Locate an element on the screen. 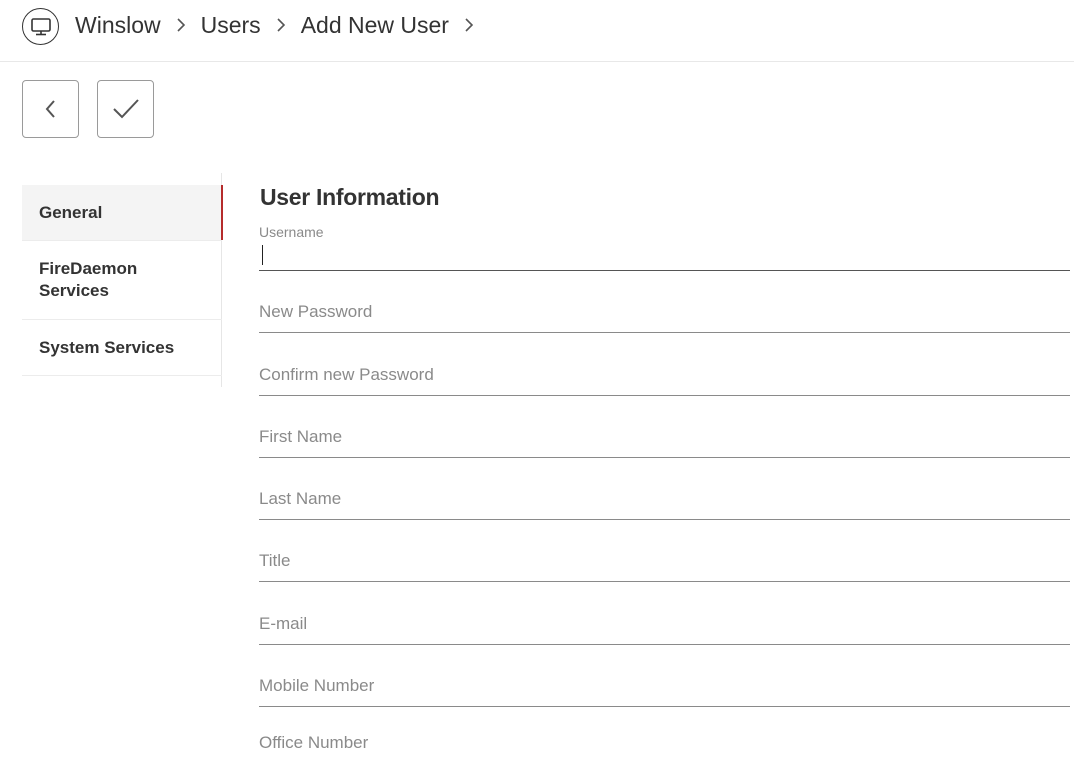 The image size is (1074, 761). new-password-field is located at coordinates (664, 302).